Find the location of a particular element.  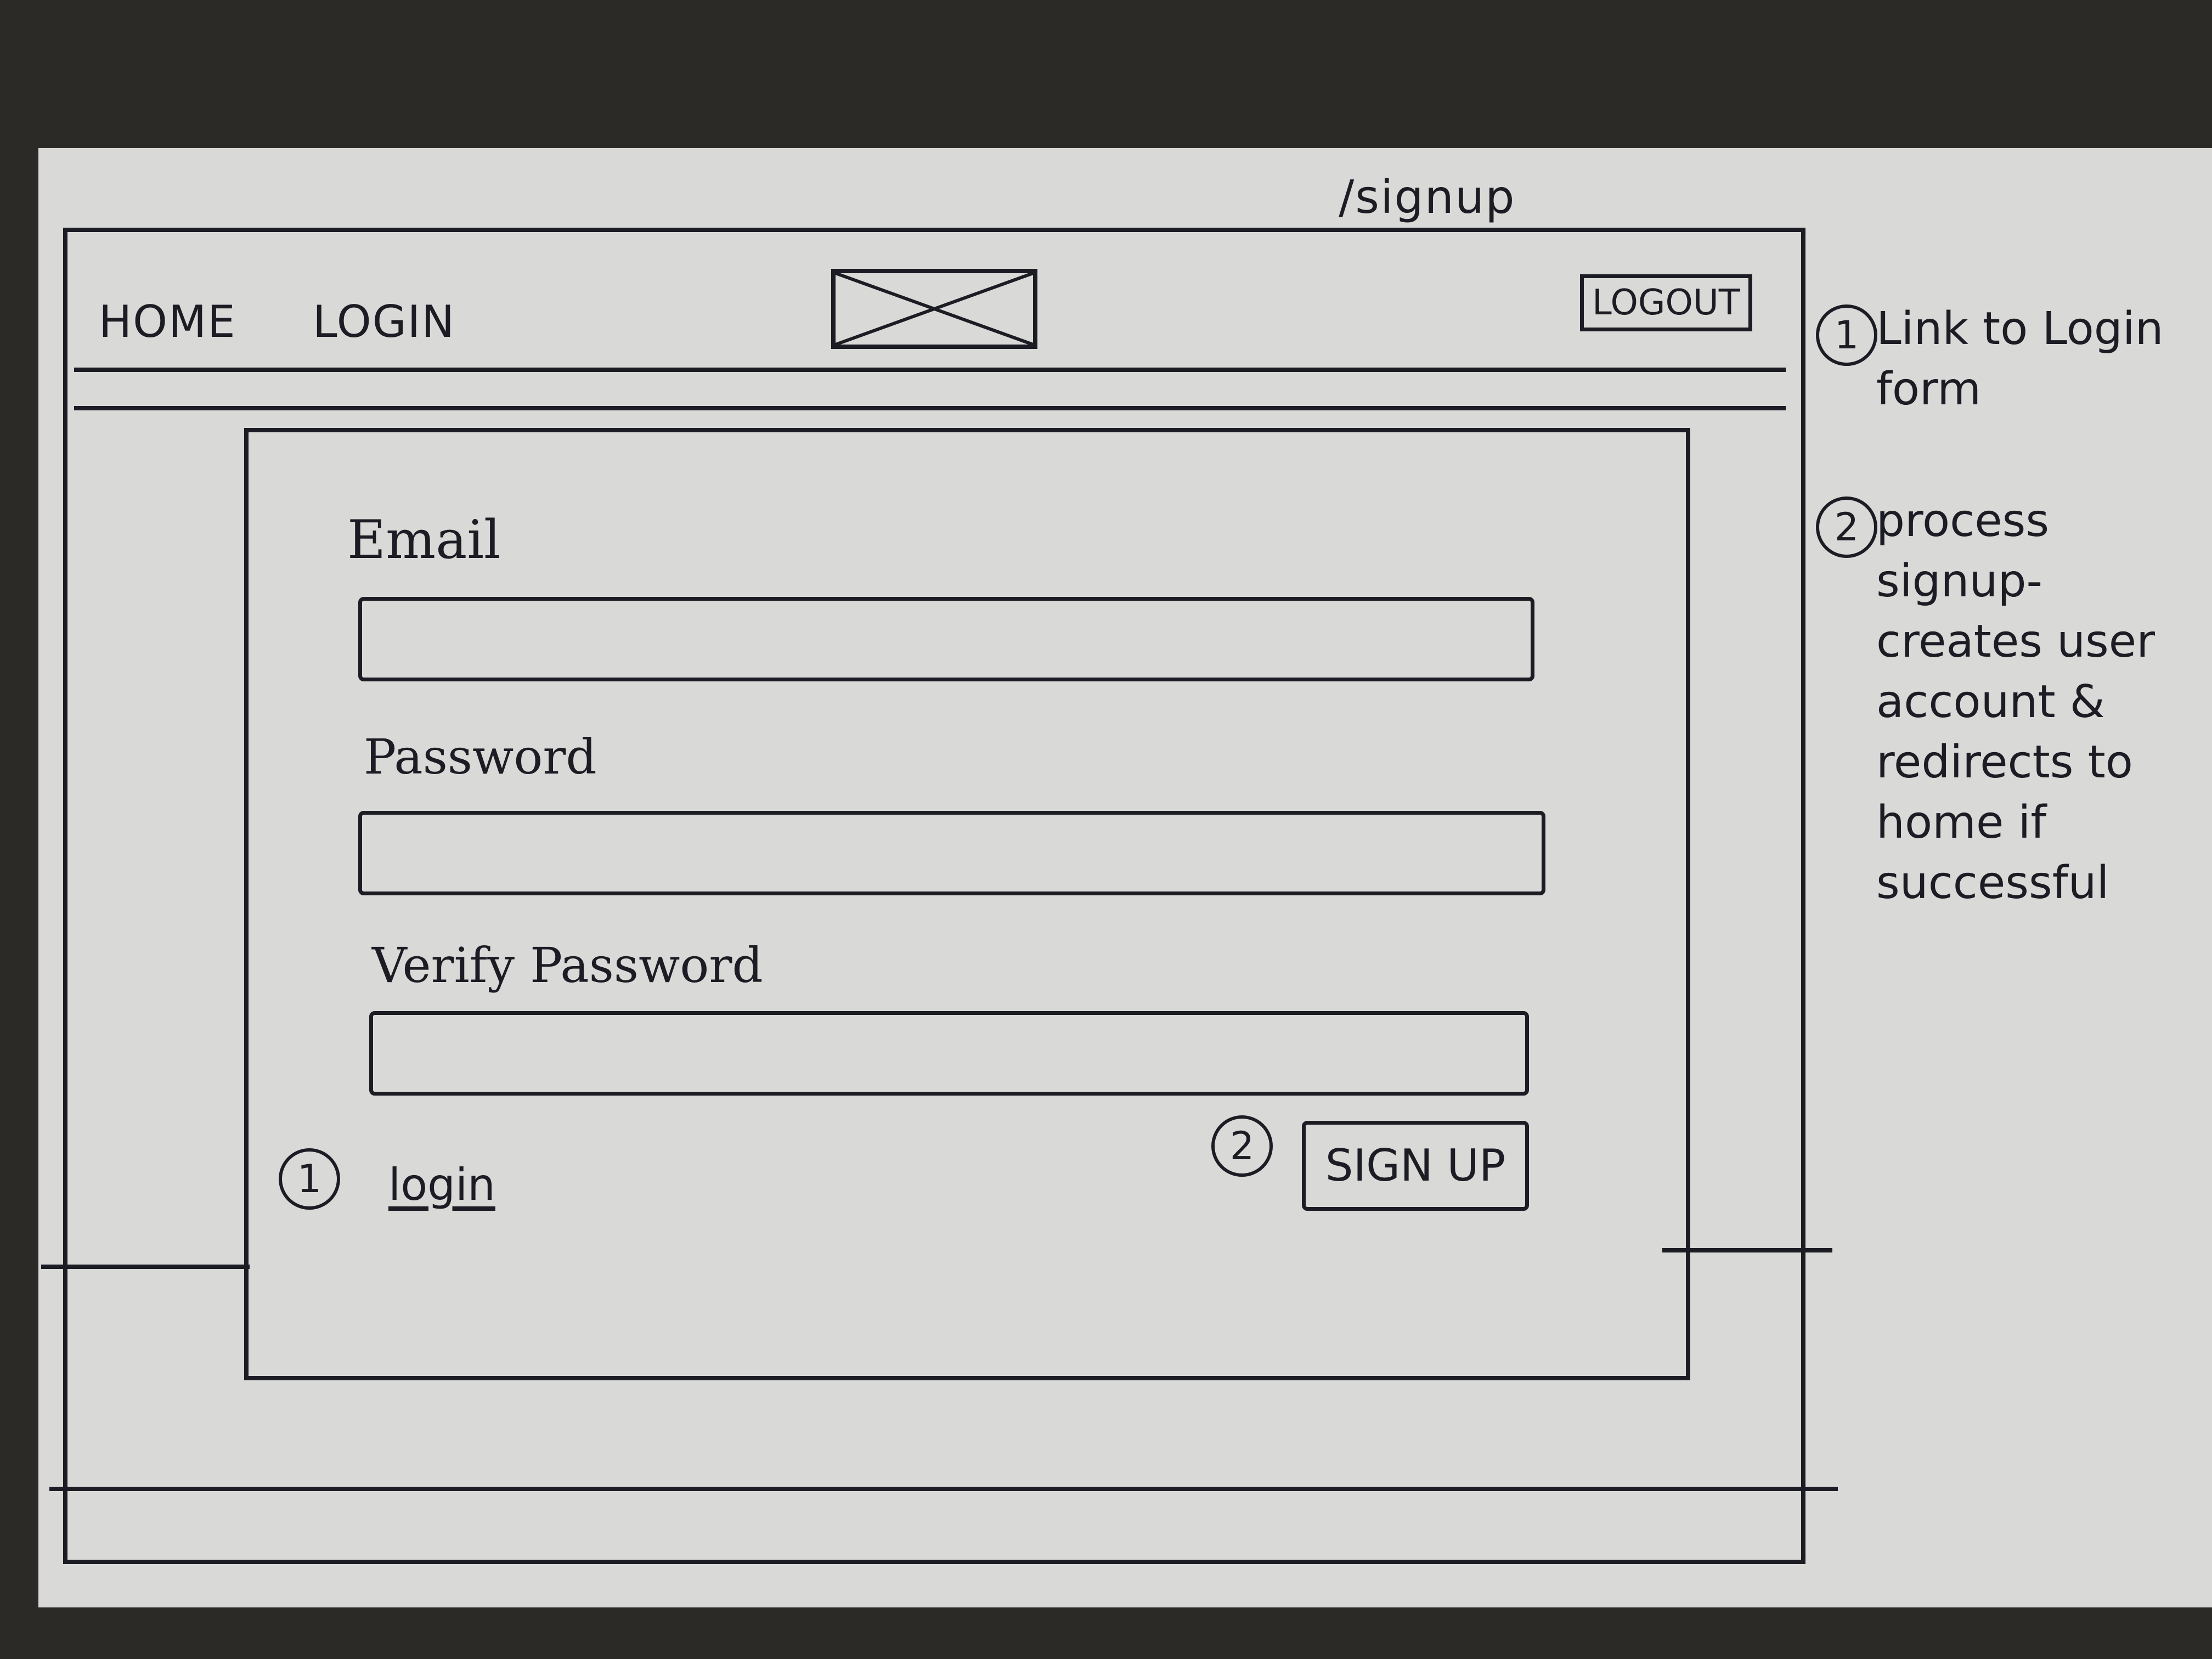

placeholder-cross-icon is located at coordinates (935, 309).